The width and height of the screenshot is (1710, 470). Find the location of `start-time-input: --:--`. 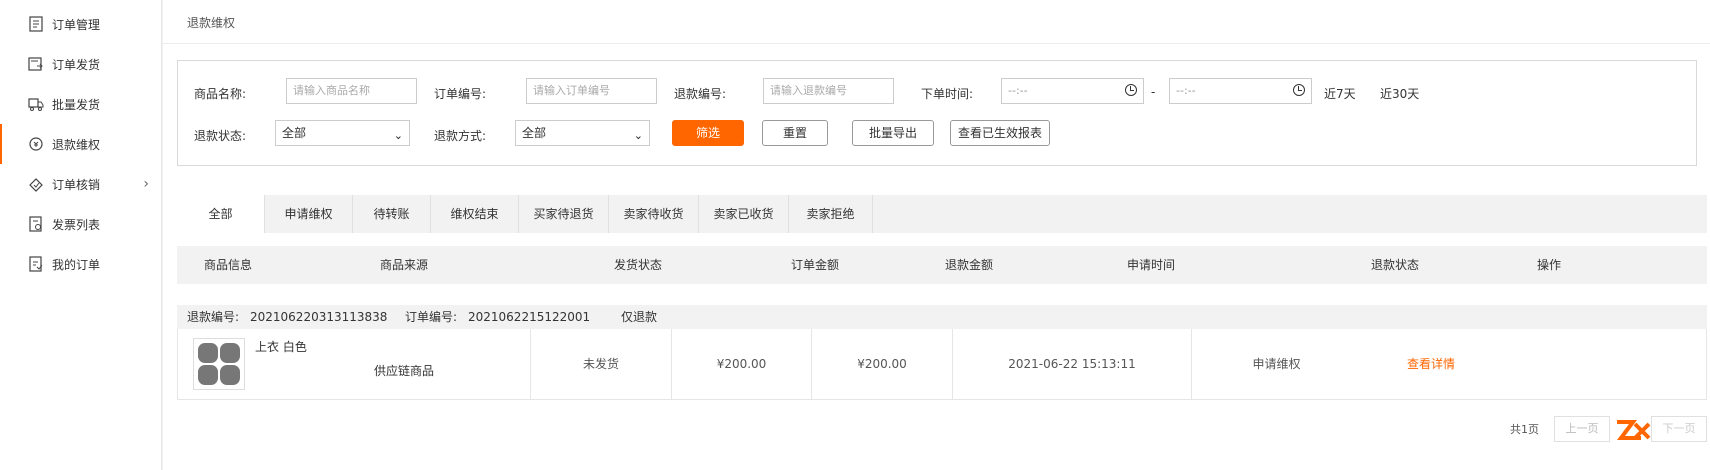

start-time-input: --:-- is located at coordinates (1072, 91).